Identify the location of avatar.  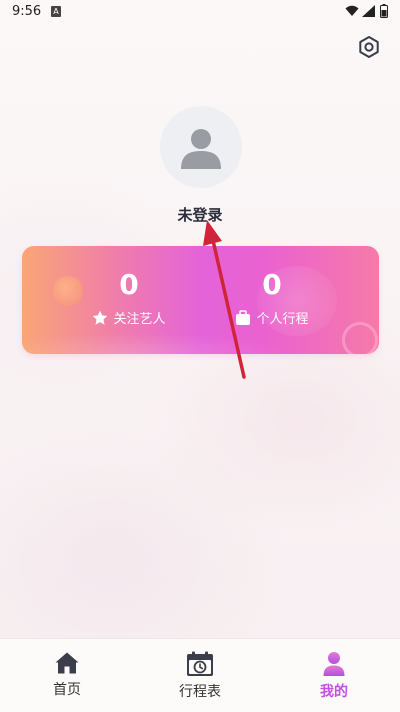
(201, 147).